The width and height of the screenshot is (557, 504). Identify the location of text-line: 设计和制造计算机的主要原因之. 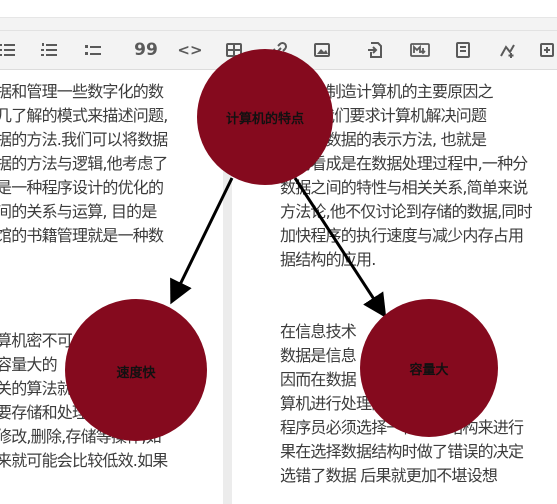
(387, 91).